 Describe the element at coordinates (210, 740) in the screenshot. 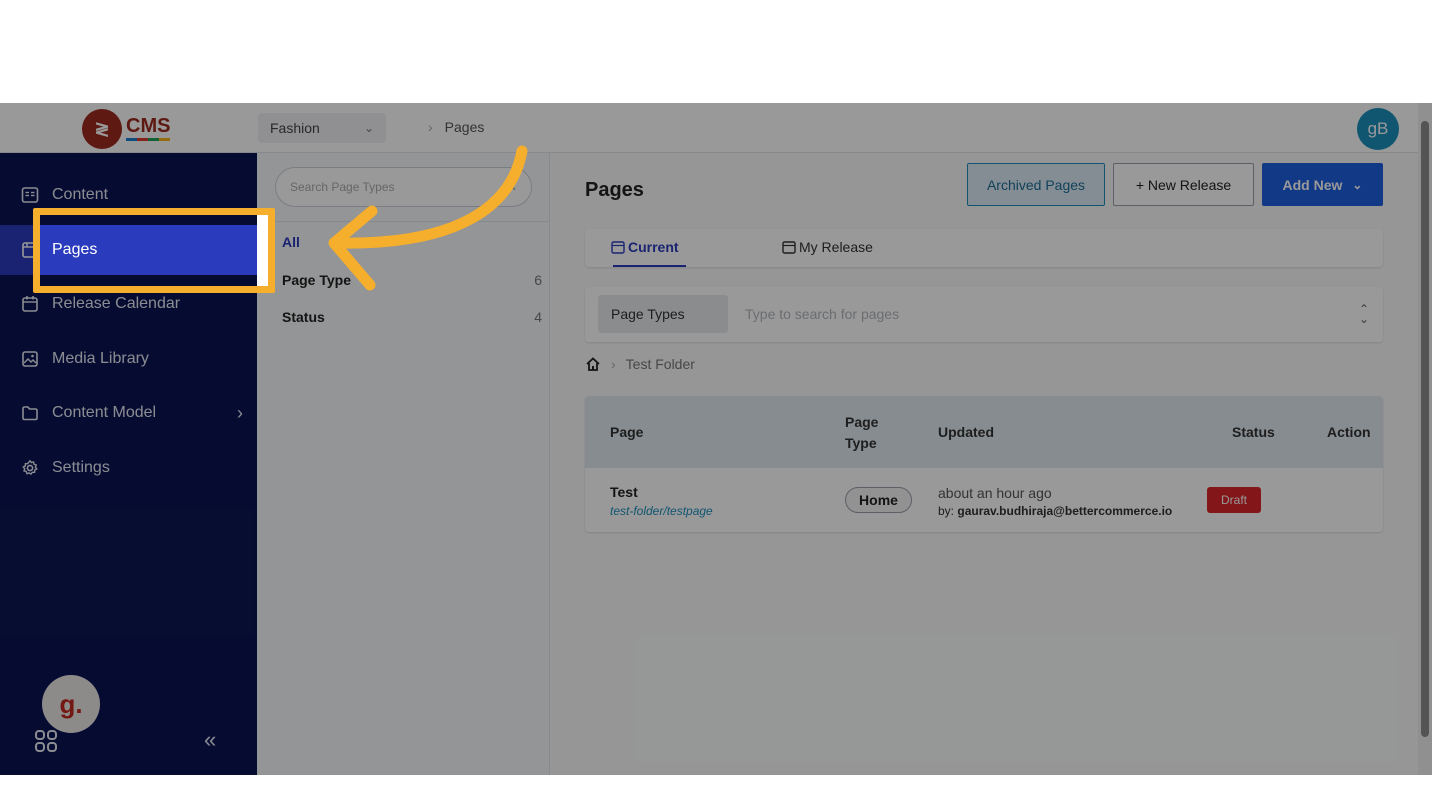

I see `collapse-sidebar-icon: «` at that location.